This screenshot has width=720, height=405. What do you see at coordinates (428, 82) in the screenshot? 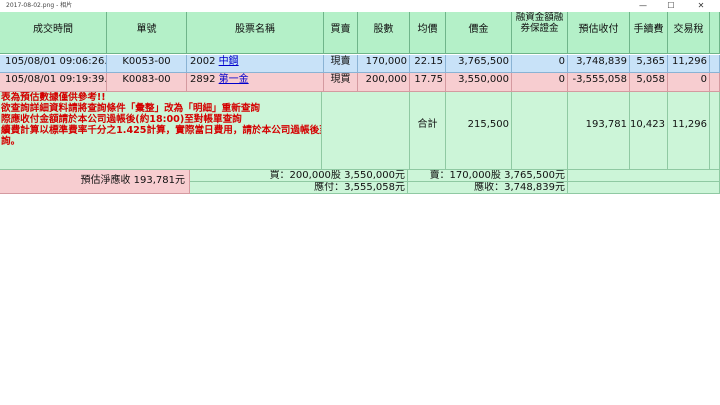
I see `row2-avg-price: 17.75` at bounding box center [428, 82].